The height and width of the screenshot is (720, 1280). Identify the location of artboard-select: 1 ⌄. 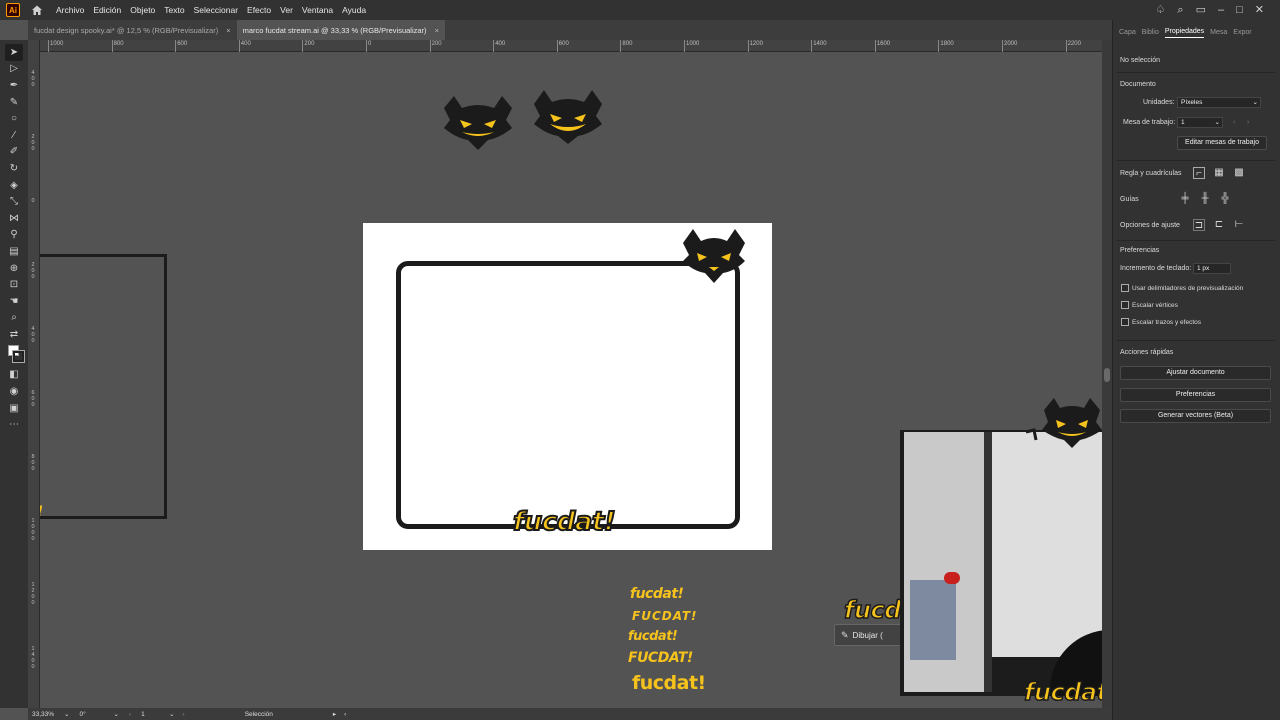
(1200, 122).